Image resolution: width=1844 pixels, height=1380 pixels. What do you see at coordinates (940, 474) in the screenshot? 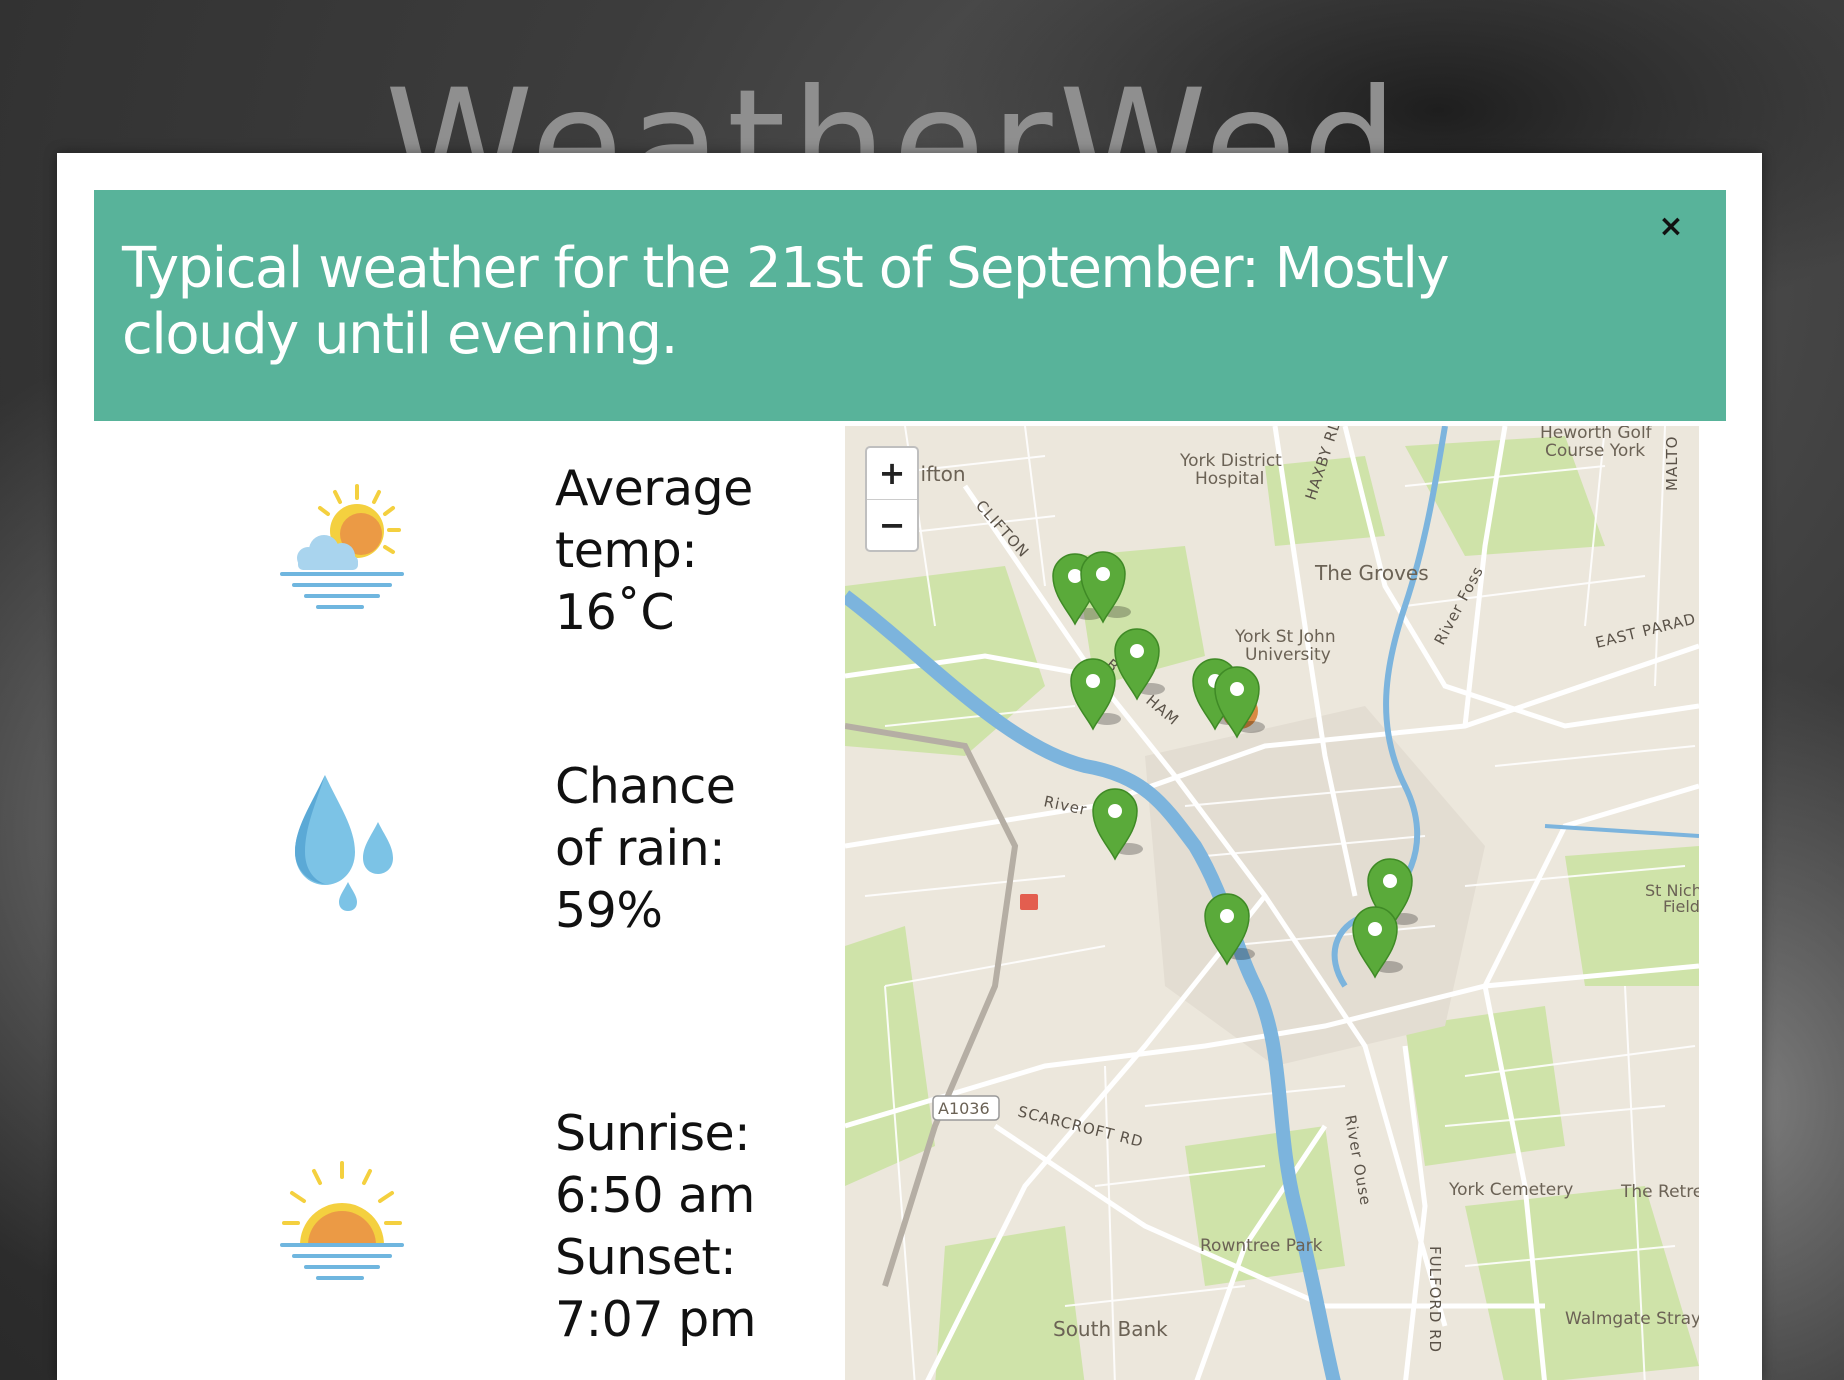
I see `svg-text: lifton` at bounding box center [940, 474].